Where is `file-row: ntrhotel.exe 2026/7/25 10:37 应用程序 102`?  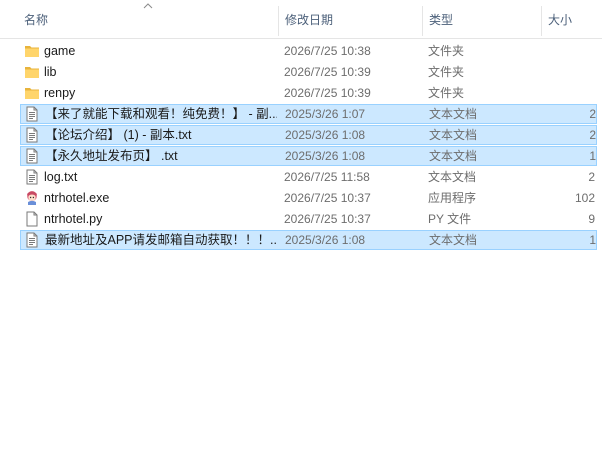
file-row: ntrhotel.exe 2026/7/25 10:37 应用程序 102 is located at coordinates (308, 198).